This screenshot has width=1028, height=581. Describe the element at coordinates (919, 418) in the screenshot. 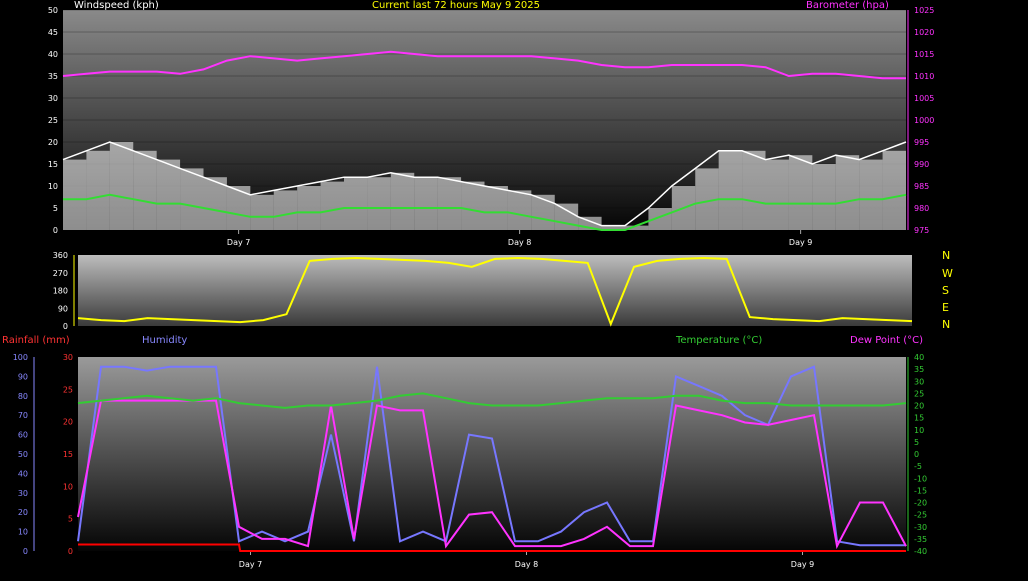

I see `temperature-tick-label: 15` at that location.